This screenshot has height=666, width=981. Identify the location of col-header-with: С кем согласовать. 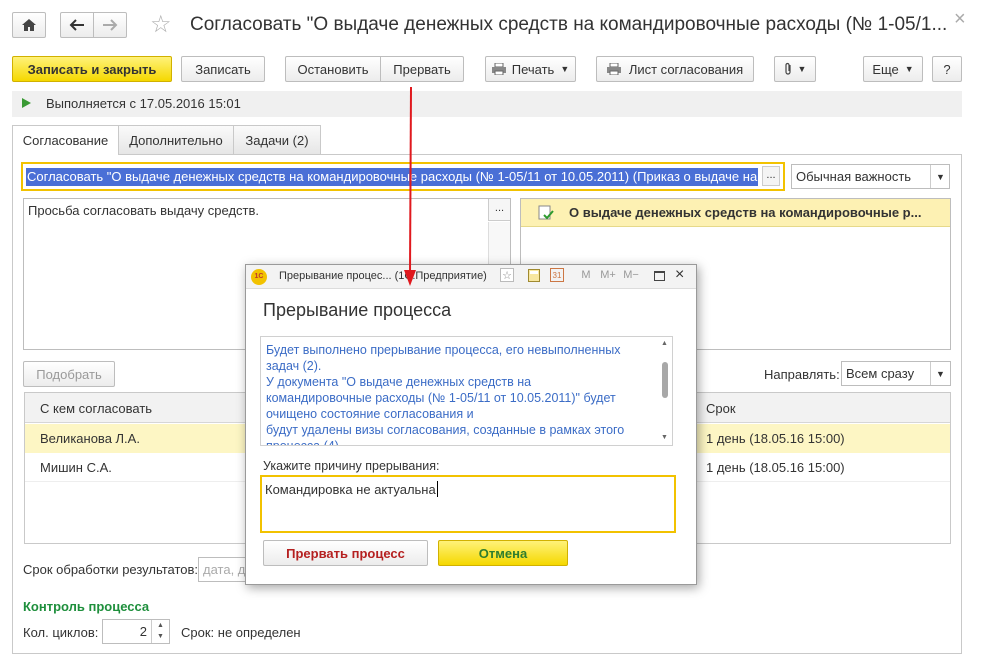
(96, 408).